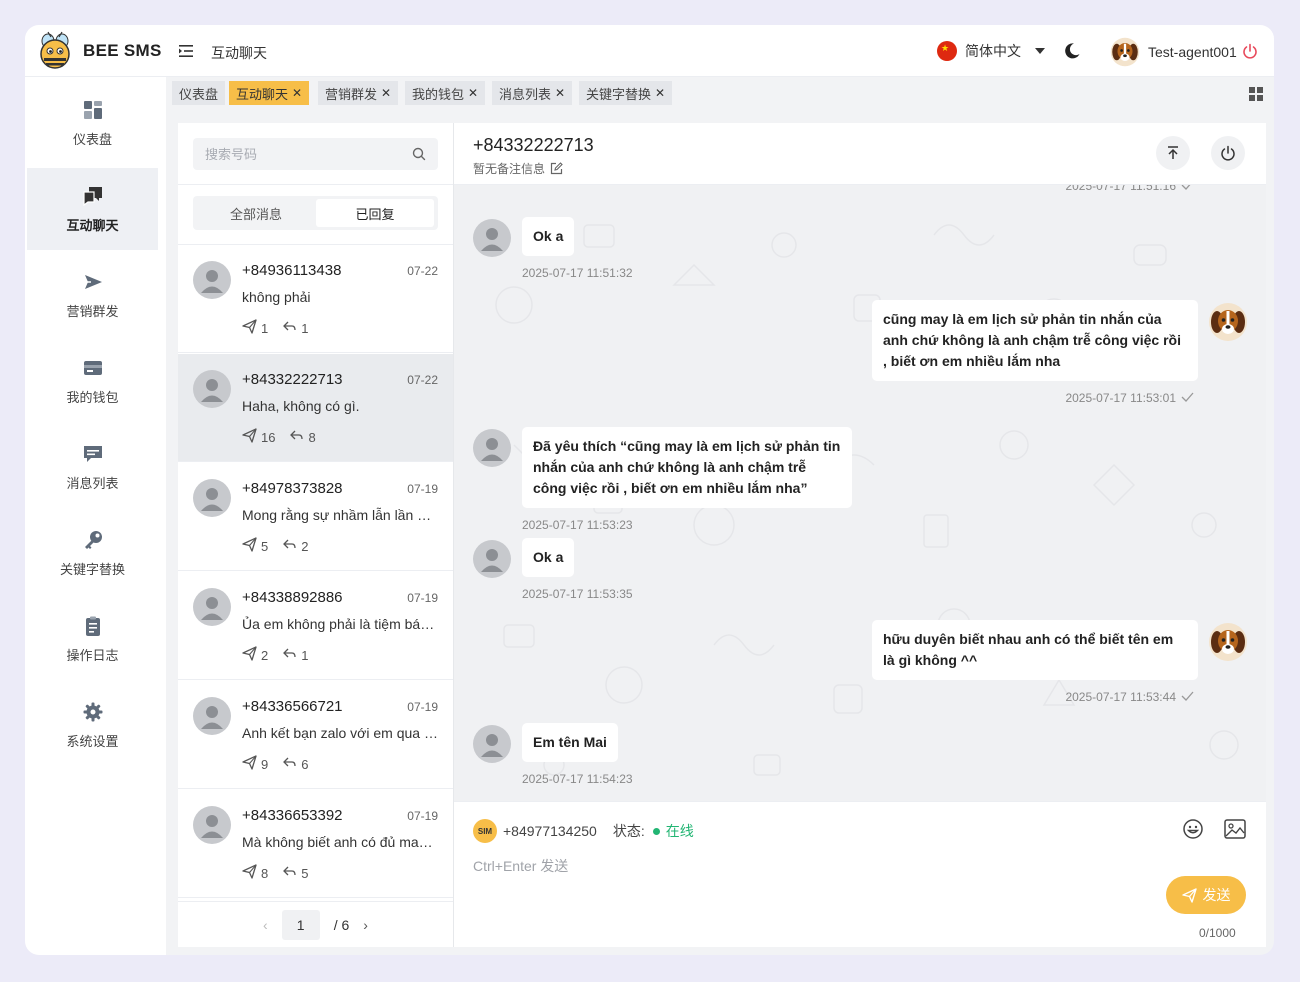 This screenshot has height=982, width=1300. Describe the element at coordinates (265, 925) in the screenshot. I see `prev-page-button: ‹` at that location.